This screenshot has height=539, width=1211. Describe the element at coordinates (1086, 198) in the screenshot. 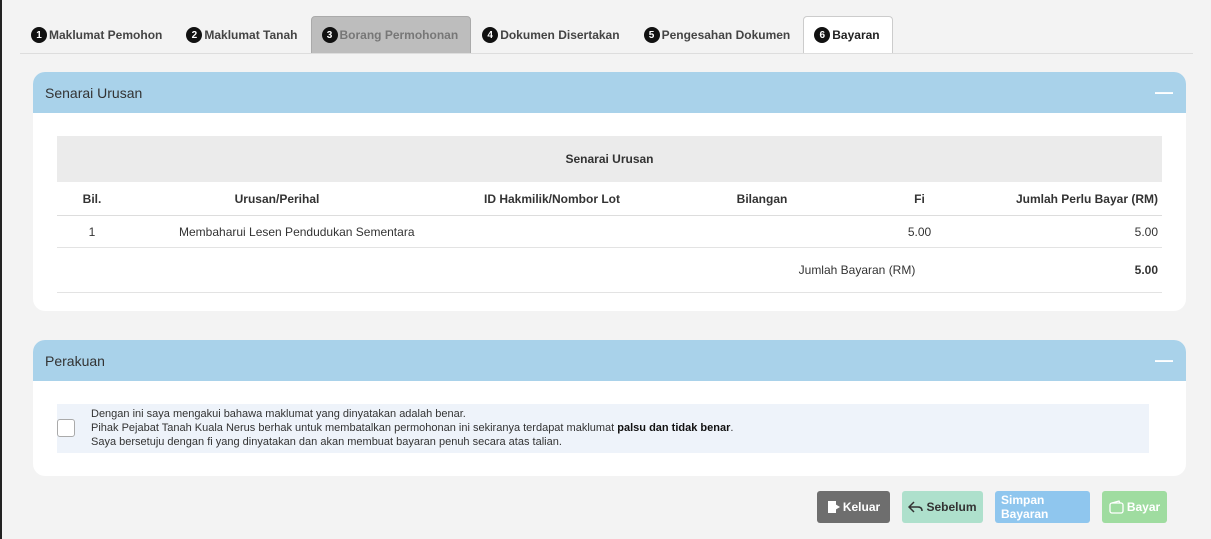

I see `column-header-jumlah: Jumlah Perlu Bayar (RM)` at that location.